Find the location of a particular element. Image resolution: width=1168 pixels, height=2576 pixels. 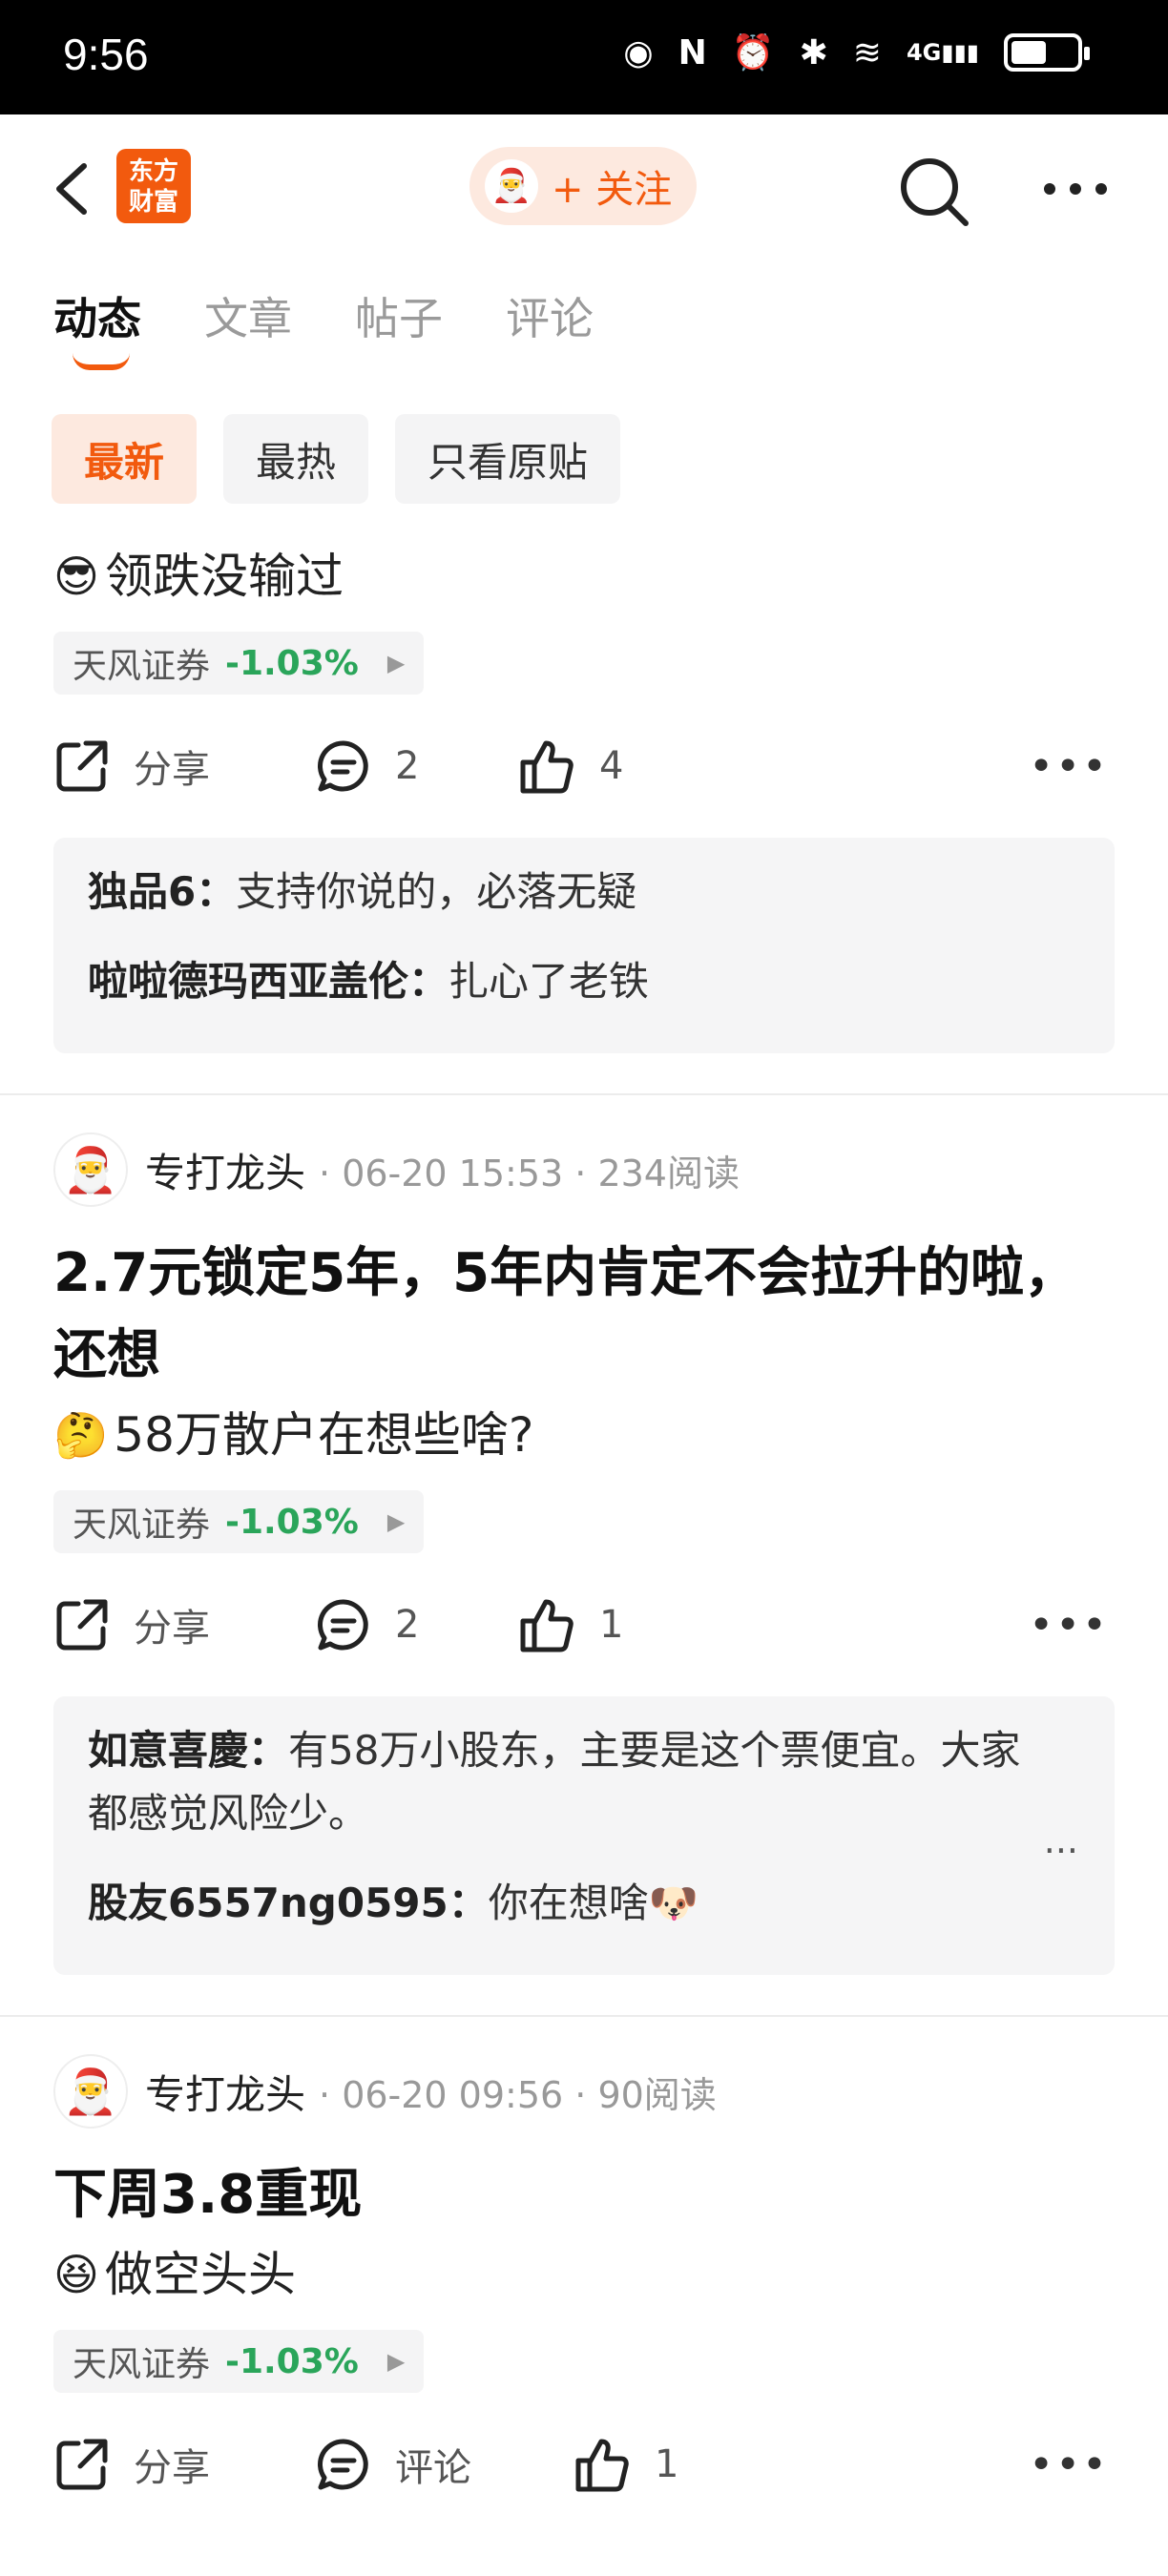

comment-text: 你在想啥🐶 is located at coordinates (593, 1903).